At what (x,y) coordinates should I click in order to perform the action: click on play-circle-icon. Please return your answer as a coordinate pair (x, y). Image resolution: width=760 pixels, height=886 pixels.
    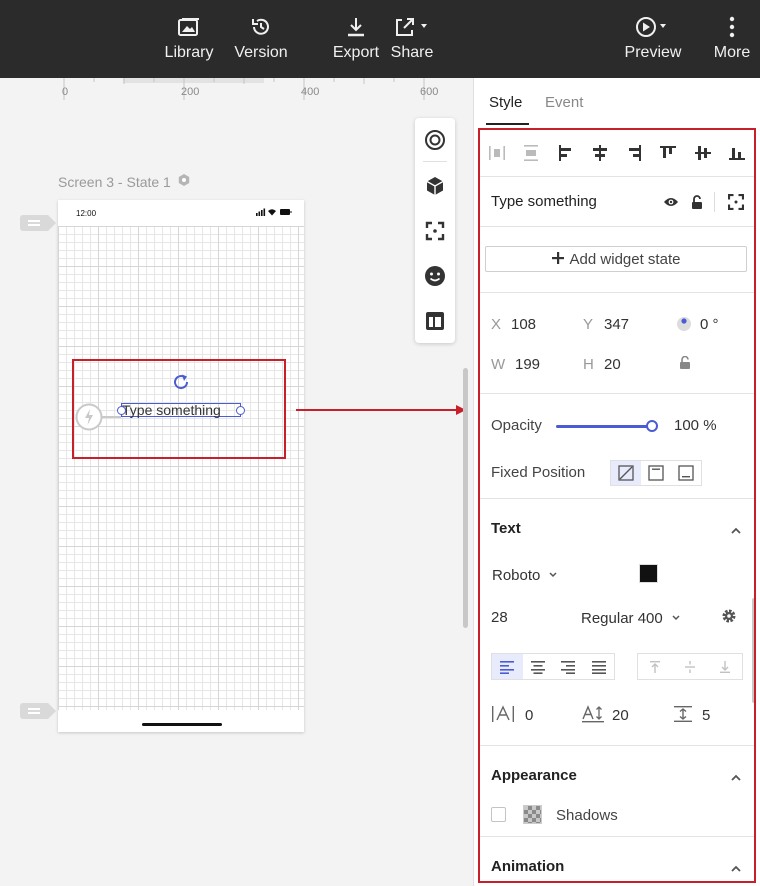
    Looking at the image, I should click on (653, 27).